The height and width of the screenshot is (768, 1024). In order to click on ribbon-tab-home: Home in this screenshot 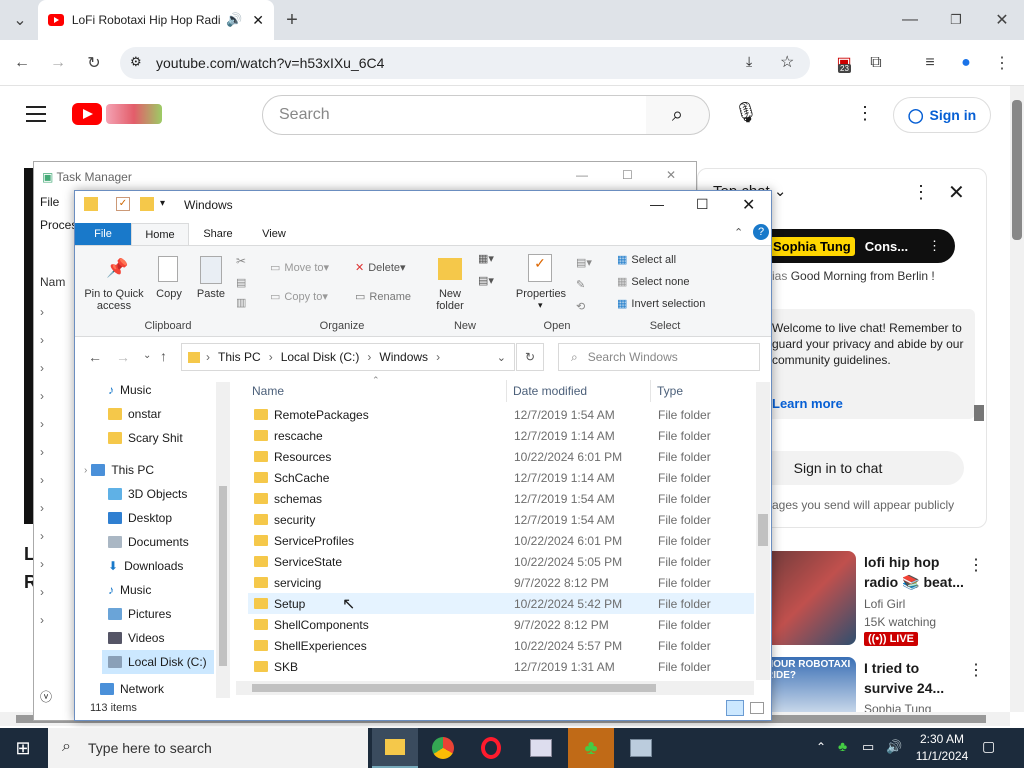, I will do `click(160, 234)`.